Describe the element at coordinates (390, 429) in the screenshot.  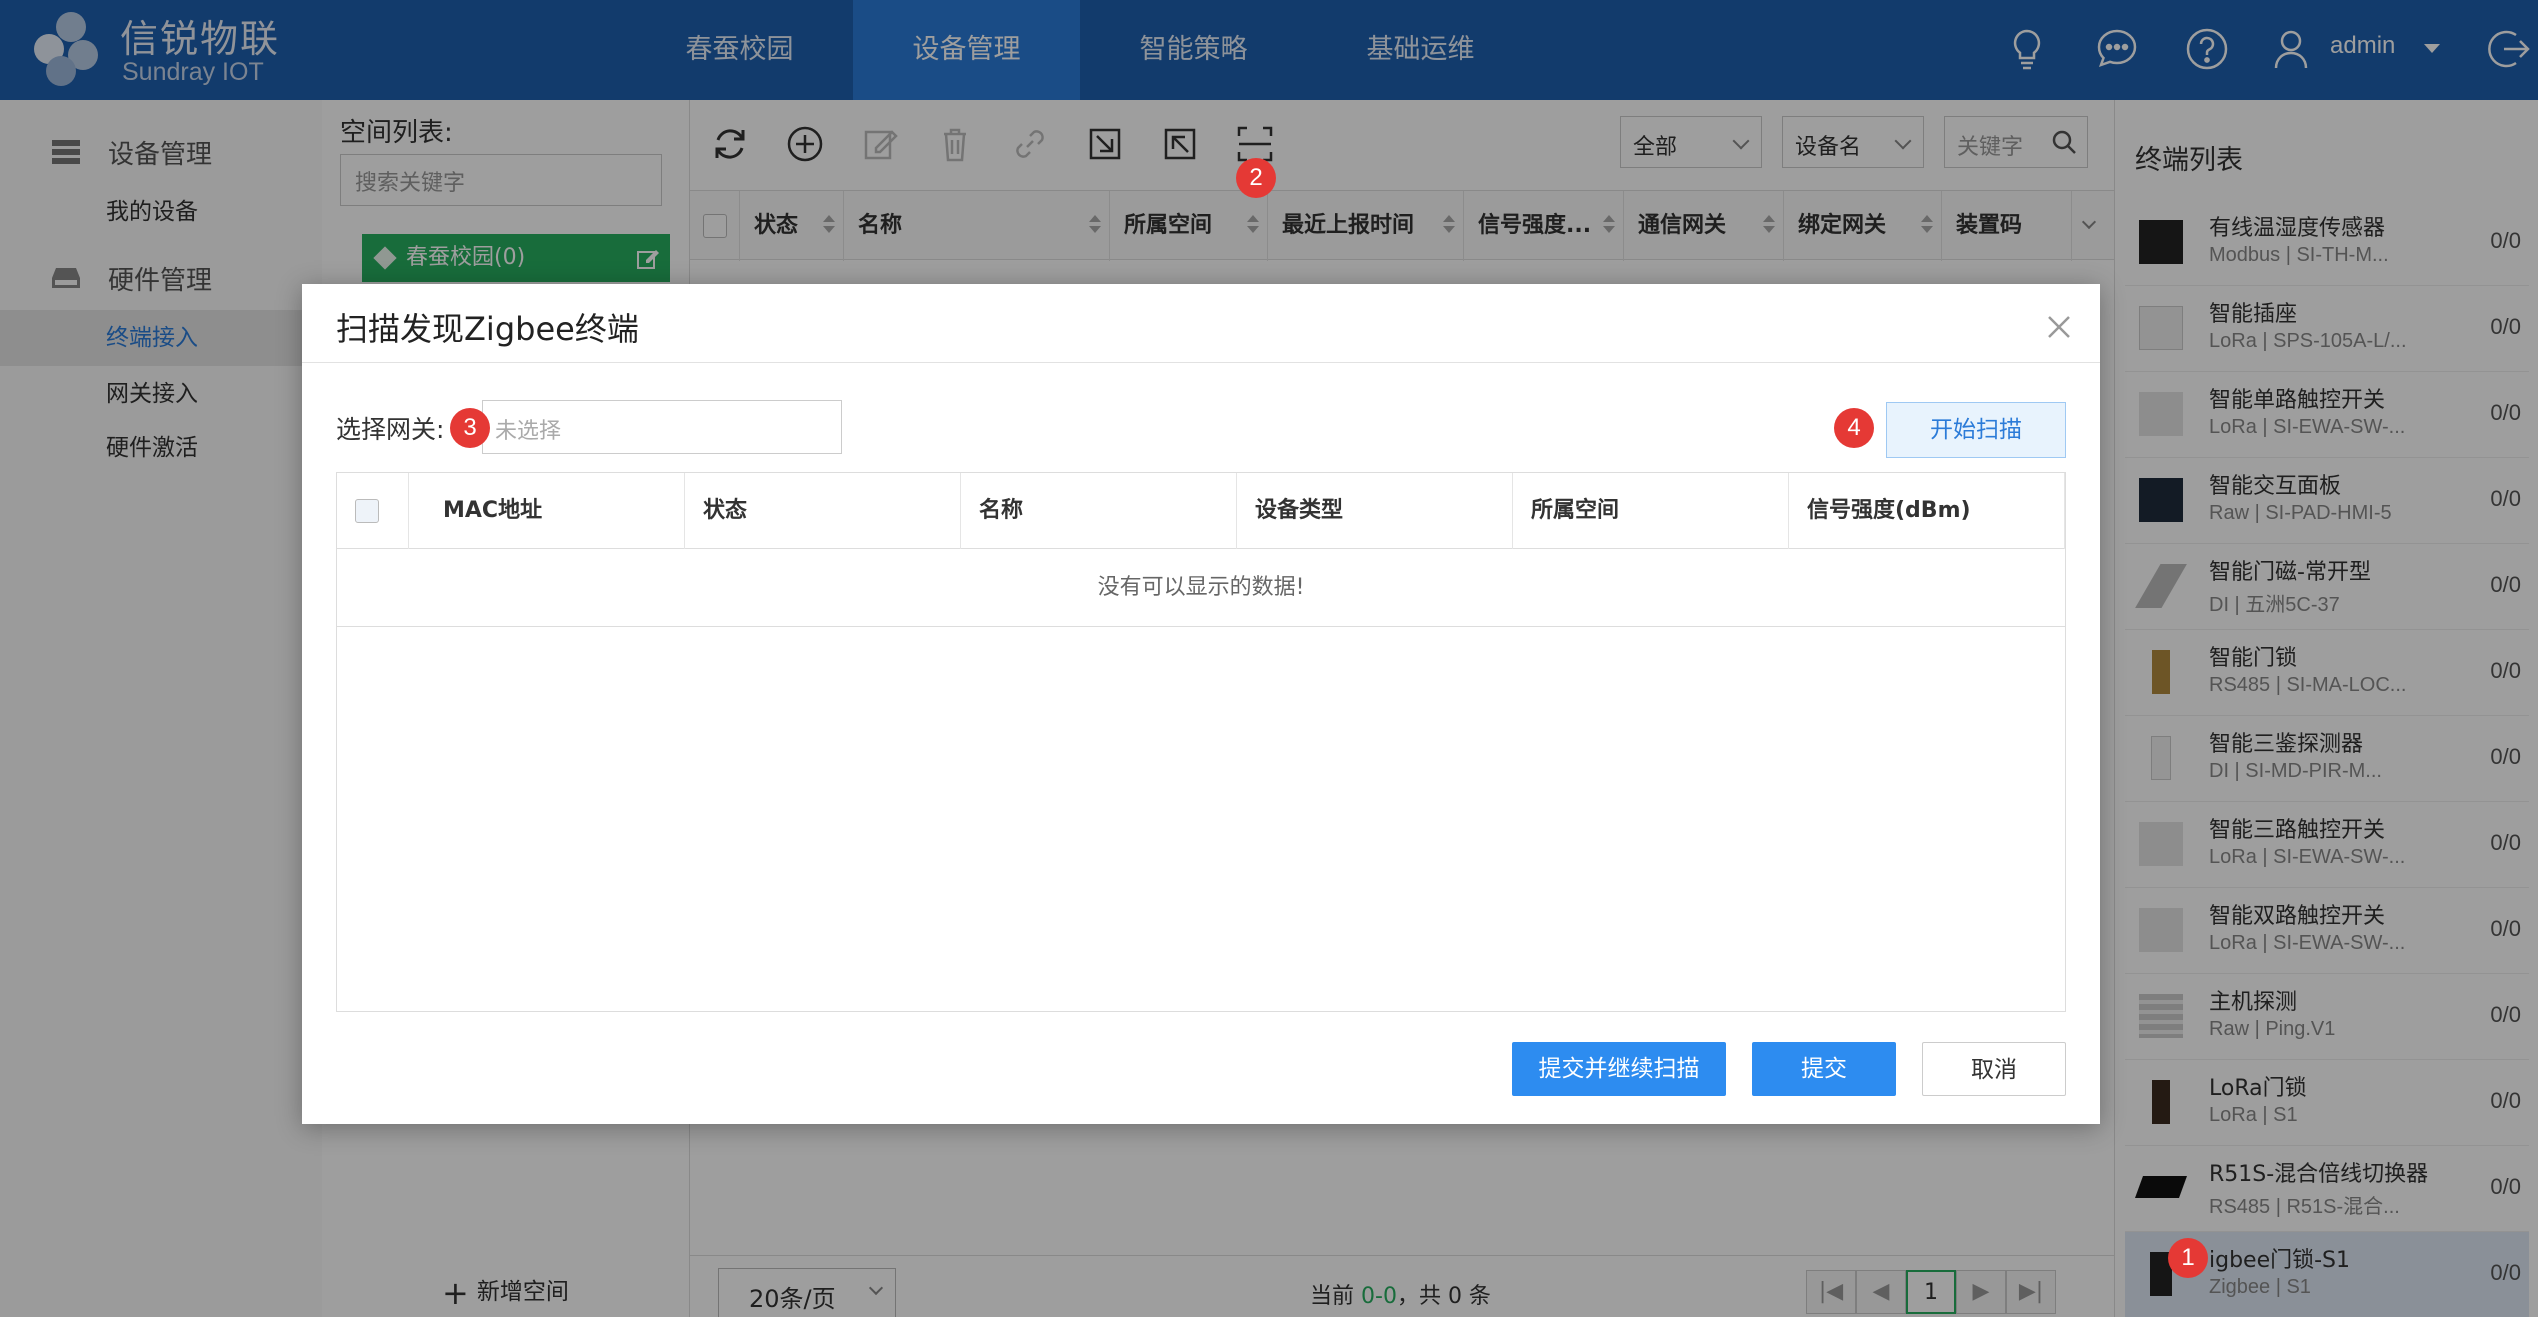
I see `gateway-label: 选择网关:` at that location.